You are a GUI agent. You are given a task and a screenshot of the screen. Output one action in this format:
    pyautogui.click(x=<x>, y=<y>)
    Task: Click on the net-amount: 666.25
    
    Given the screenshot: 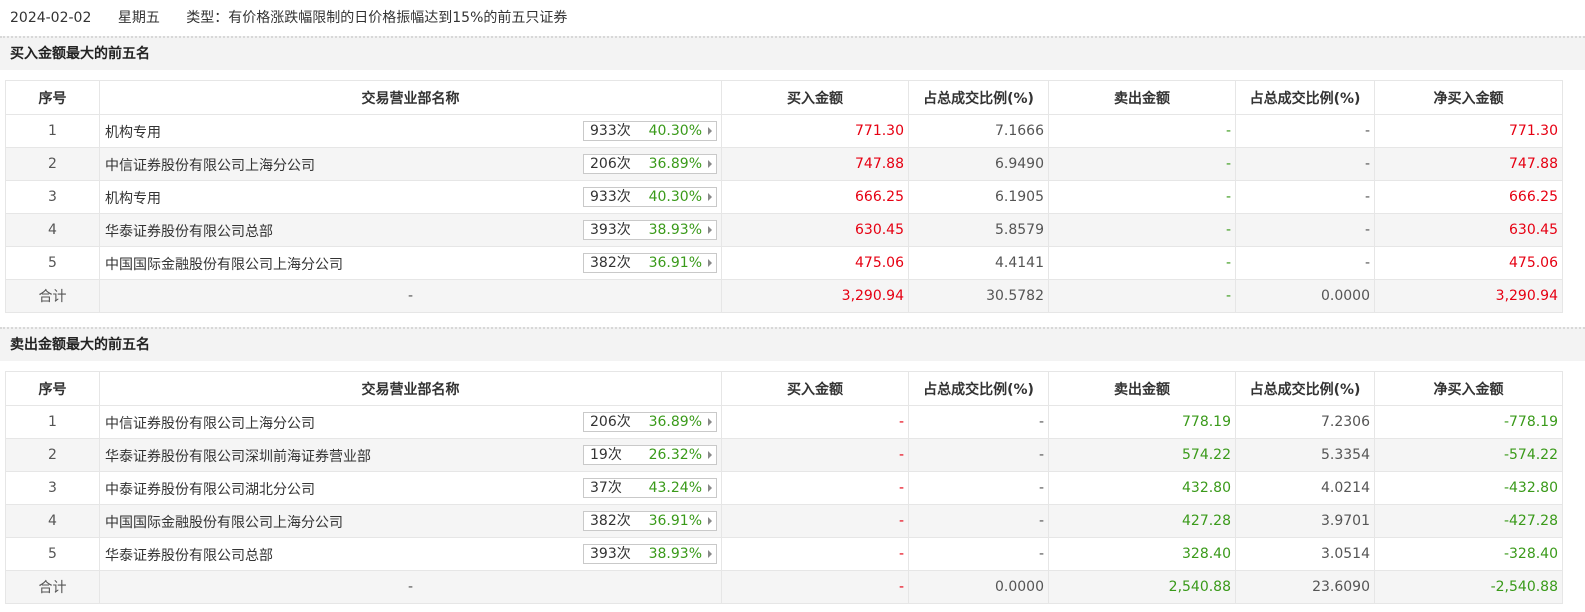 What is the action you would take?
    pyautogui.click(x=1468, y=197)
    